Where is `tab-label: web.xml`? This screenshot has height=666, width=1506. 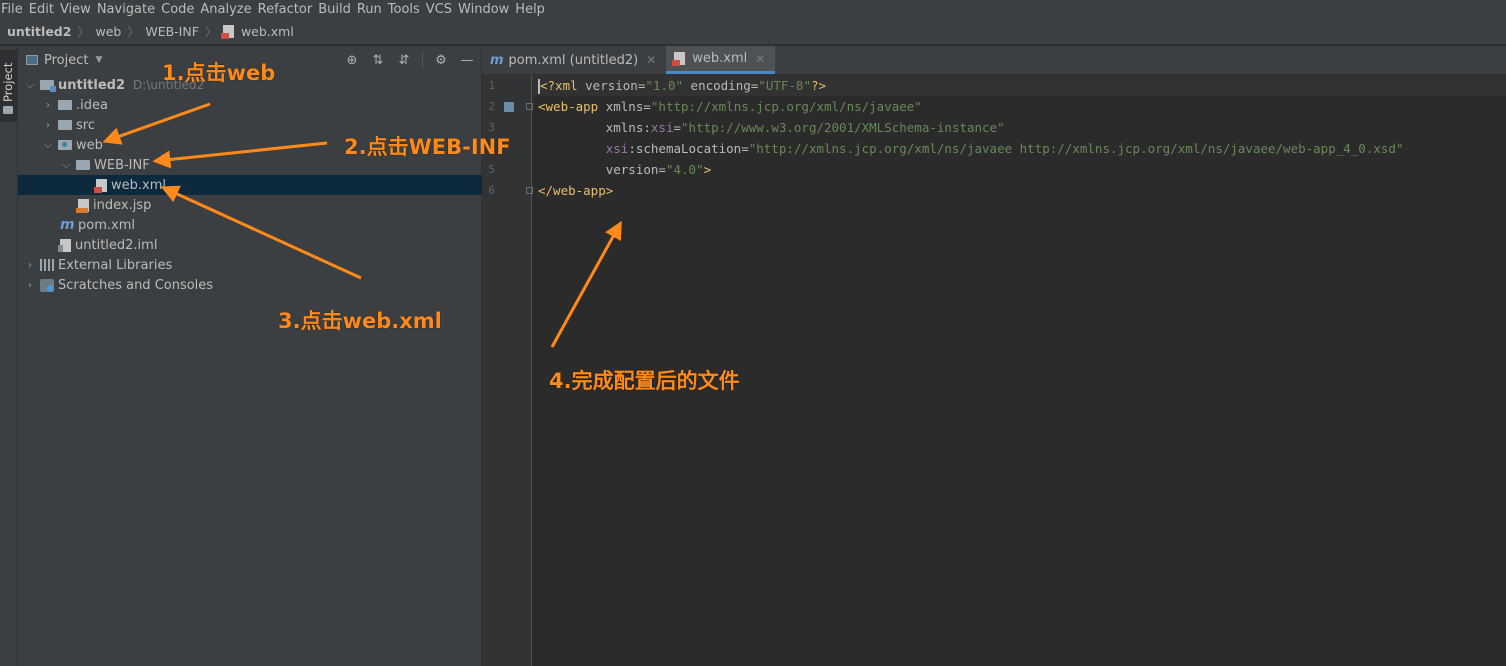
tab-label: web.xml is located at coordinates (720, 58).